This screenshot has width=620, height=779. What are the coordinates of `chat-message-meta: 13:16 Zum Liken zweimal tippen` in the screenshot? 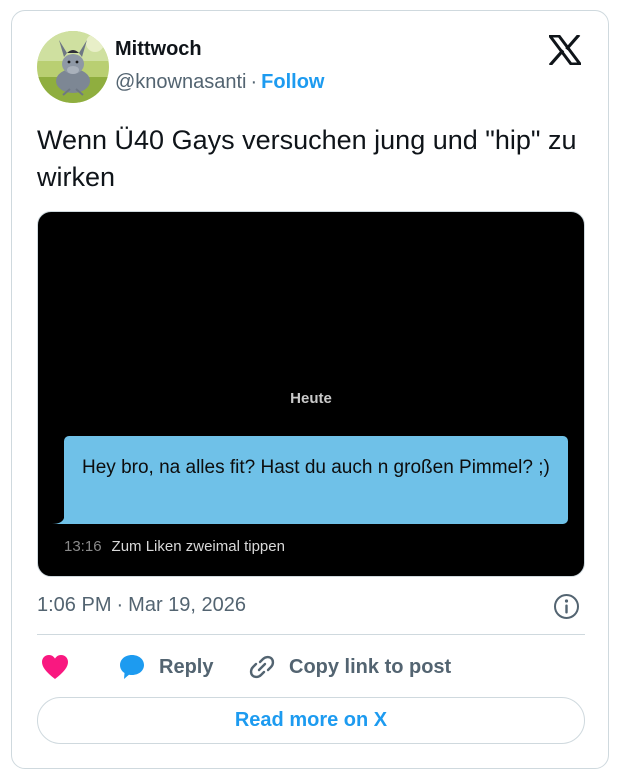 It's located at (174, 546).